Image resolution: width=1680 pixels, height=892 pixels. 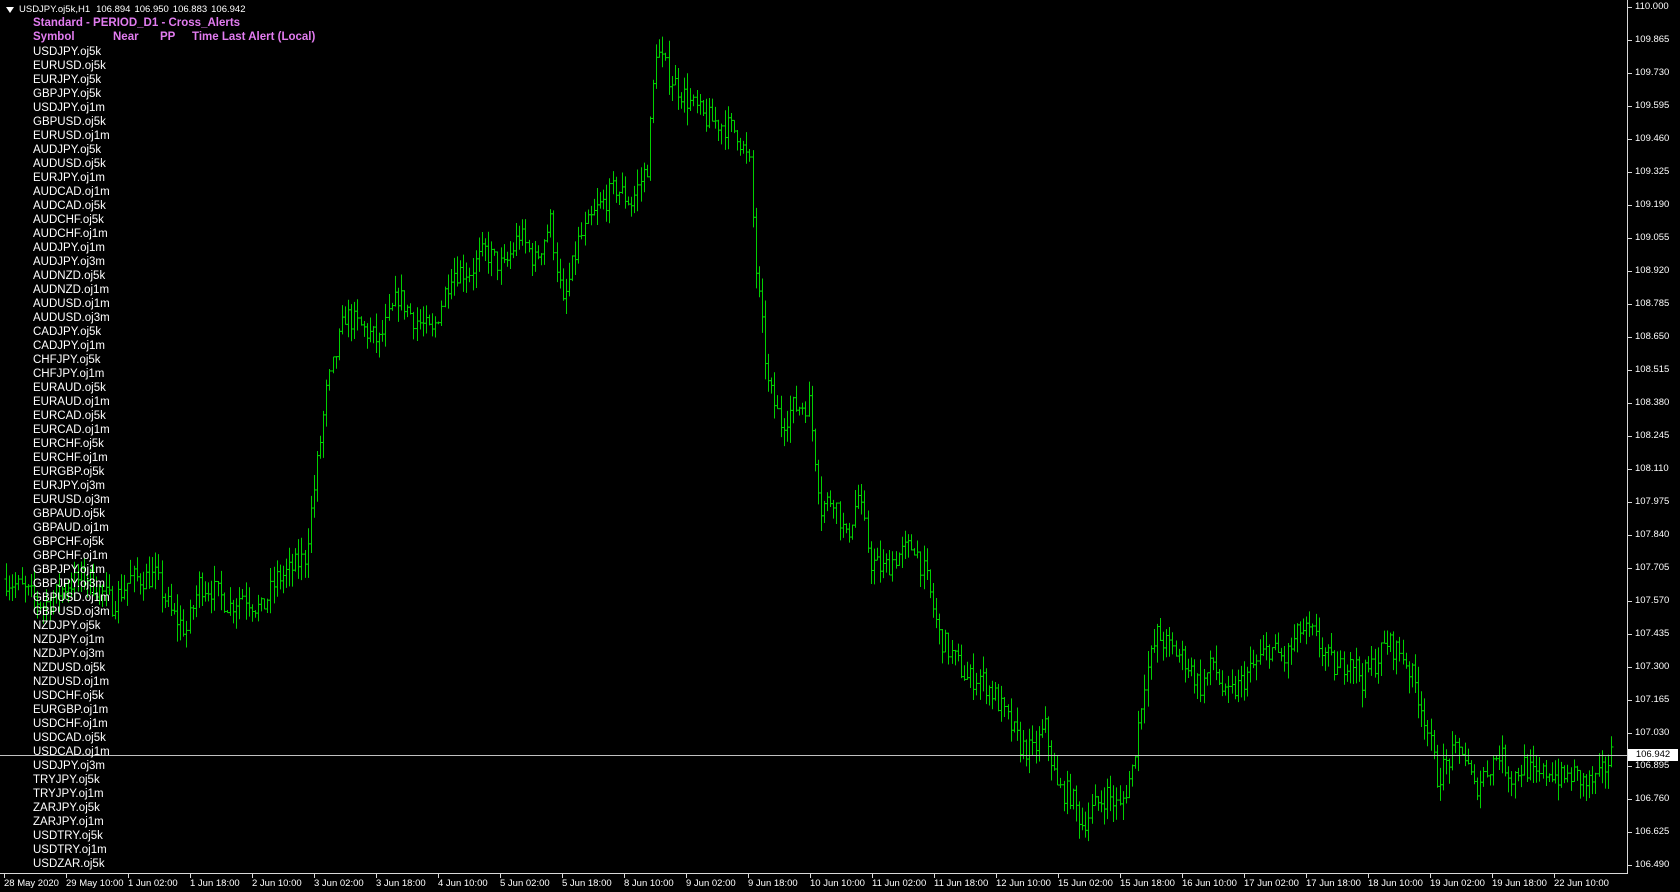 I want to click on alert-symbol-row: NZDJPY.oj3m, so click(x=69, y=654).